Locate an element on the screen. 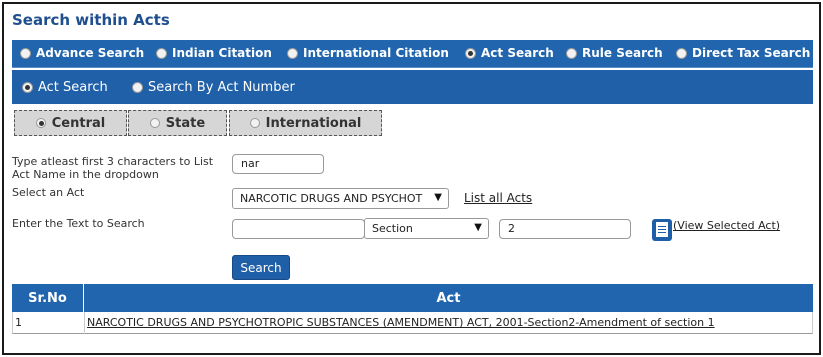 Image resolution: width=823 pixels, height=357 pixels. document-icon is located at coordinates (662, 230).